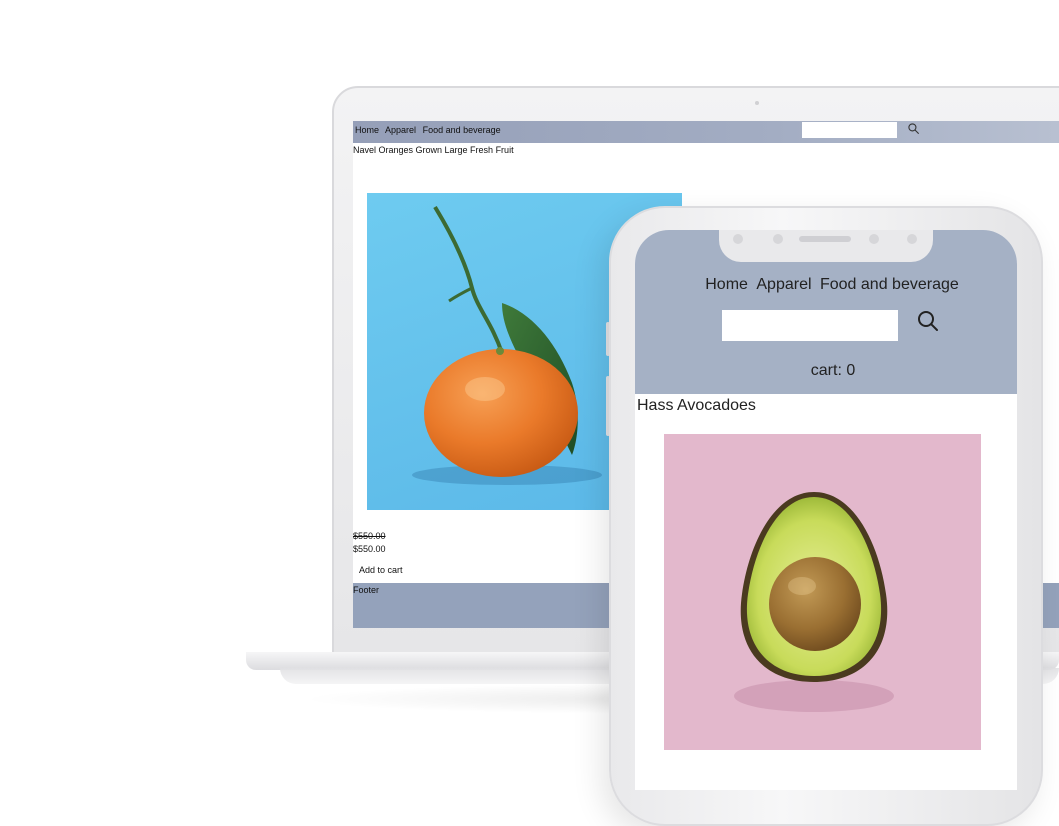  Describe the element at coordinates (367, 130) in the screenshot. I see `desktop-nav-home: Home` at that location.